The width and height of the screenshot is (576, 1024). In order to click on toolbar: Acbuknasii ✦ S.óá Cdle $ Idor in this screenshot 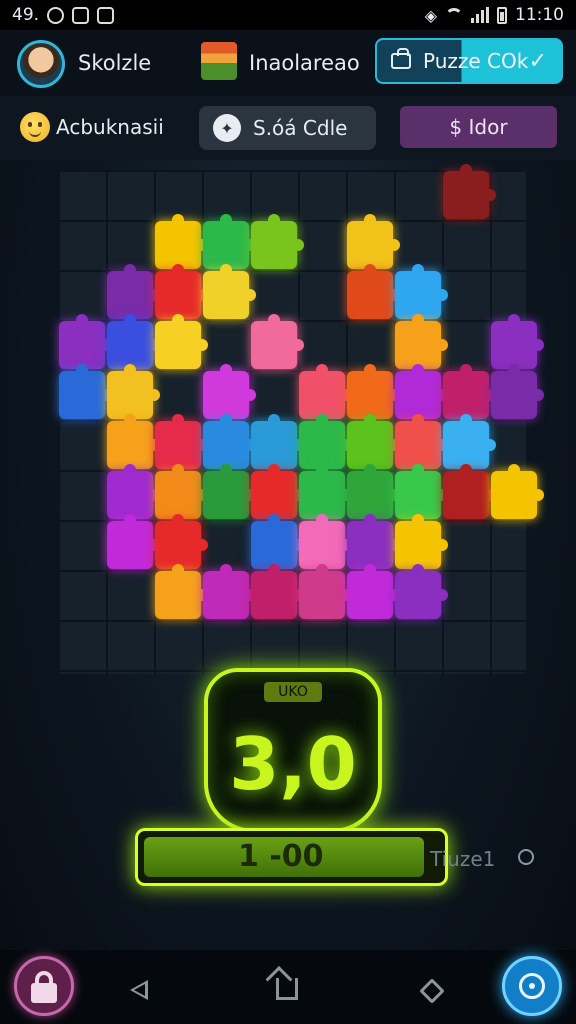, I will do `click(288, 128)`.